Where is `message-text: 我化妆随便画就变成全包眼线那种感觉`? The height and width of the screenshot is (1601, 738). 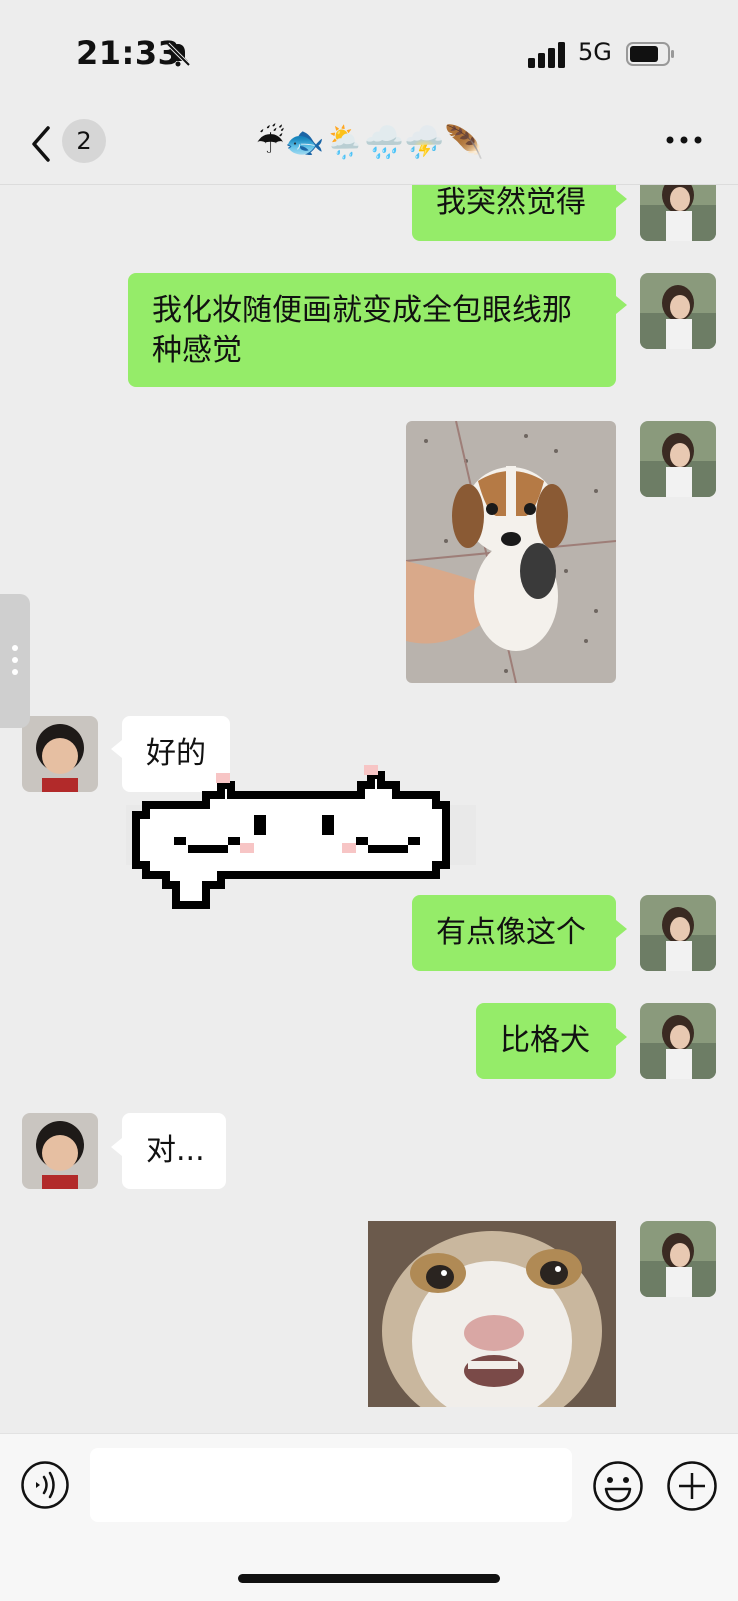 message-text: 我化妆随便画就变成全包眼线那种感觉 is located at coordinates (362, 330).